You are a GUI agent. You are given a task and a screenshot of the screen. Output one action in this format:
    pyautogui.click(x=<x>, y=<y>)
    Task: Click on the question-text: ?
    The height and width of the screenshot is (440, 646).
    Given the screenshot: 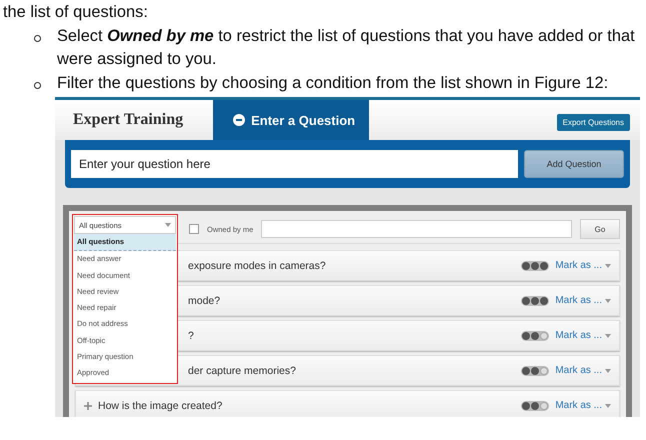 What is the action you would take?
    pyautogui.click(x=191, y=336)
    